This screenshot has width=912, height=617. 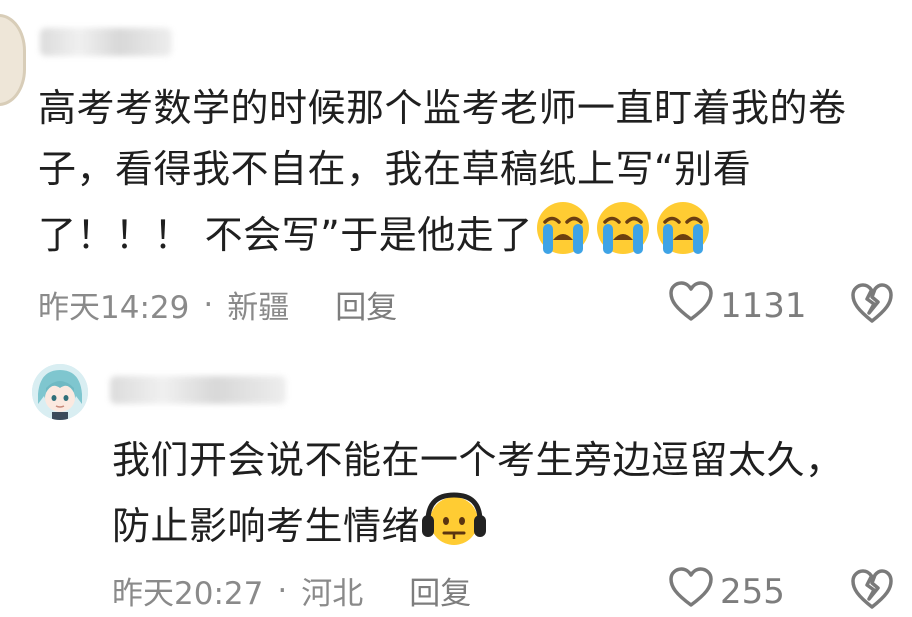 I want to click on content-line: 我们开会说不能在一个考生旁边逗留太久，, so click(x=478, y=460).